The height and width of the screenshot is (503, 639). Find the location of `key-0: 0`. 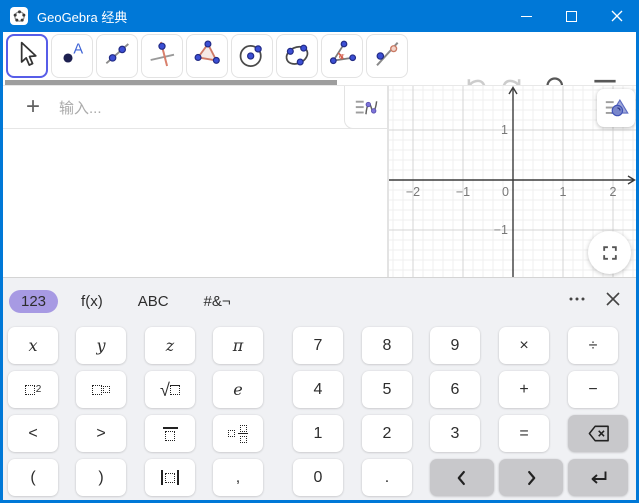

key-0: 0 is located at coordinates (318, 477).